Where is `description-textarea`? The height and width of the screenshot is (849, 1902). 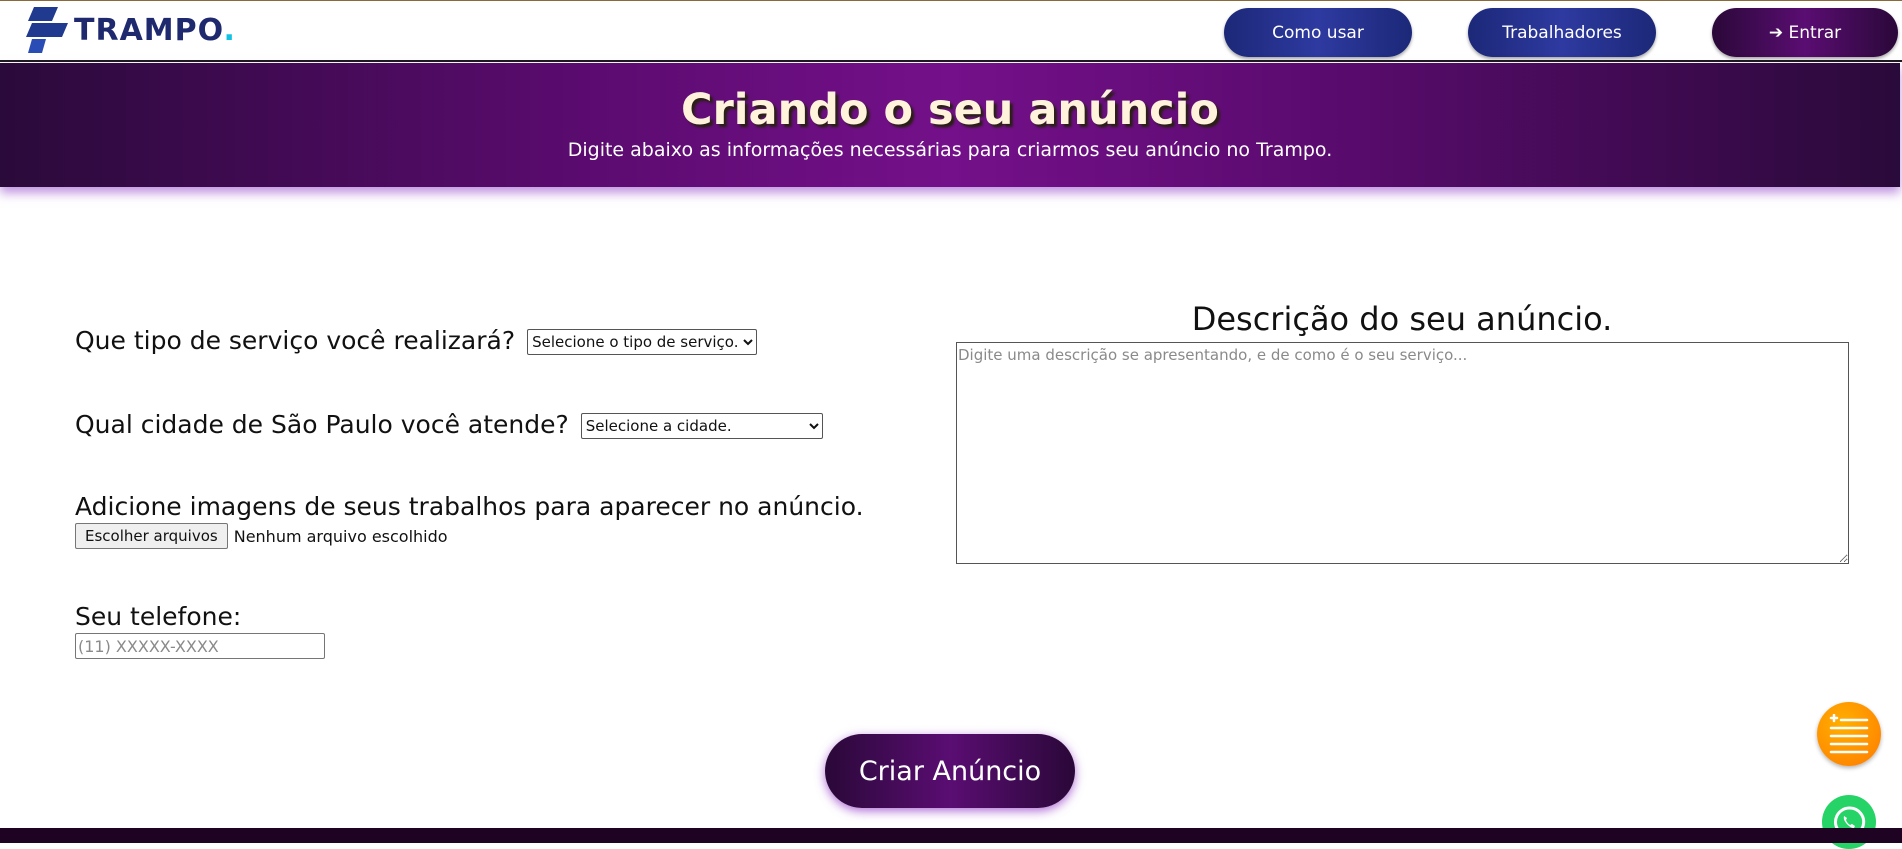
description-textarea is located at coordinates (1402, 453).